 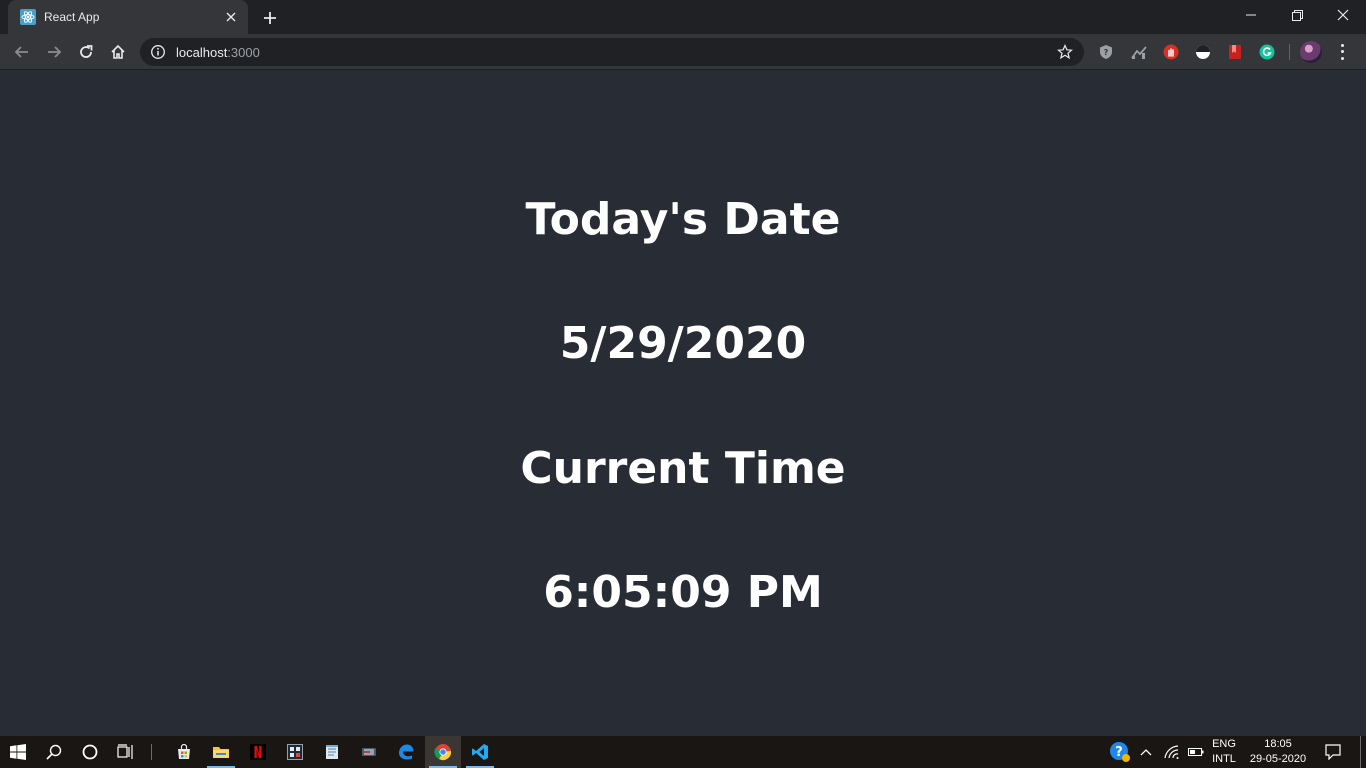 What do you see at coordinates (683, 468) in the screenshot?
I see `current-time-heading: Current Time` at bounding box center [683, 468].